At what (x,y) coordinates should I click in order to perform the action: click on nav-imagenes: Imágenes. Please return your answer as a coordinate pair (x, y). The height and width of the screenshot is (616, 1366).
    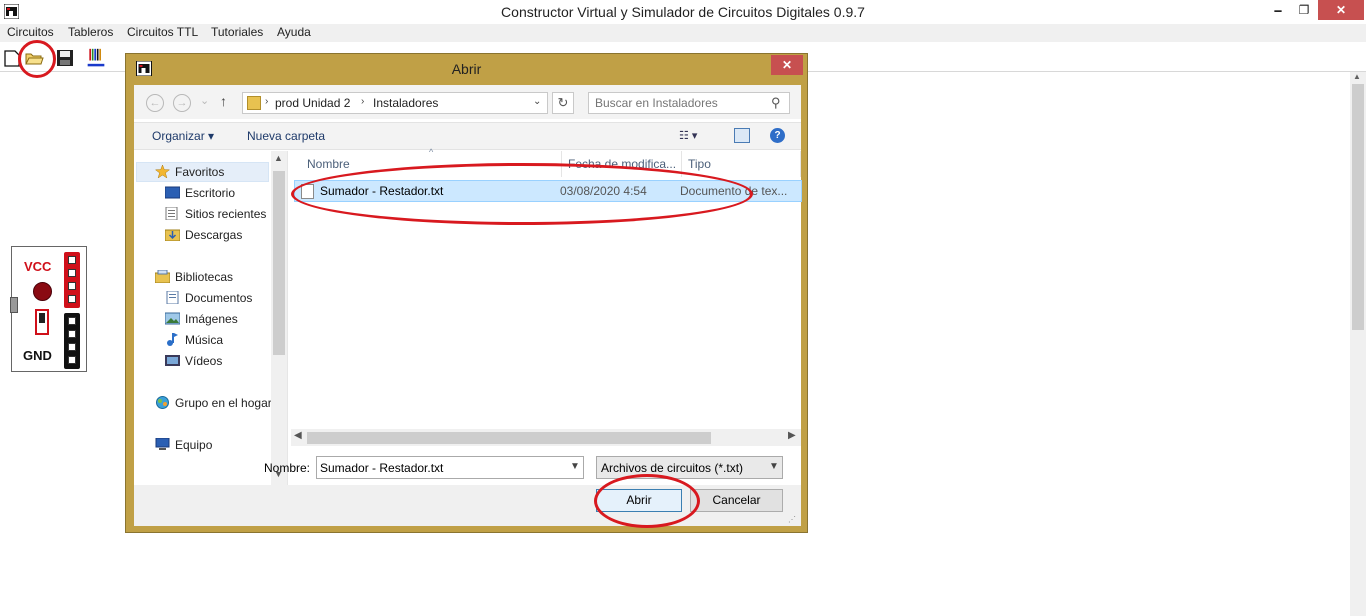
    Looking at the image, I should click on (201, 319).